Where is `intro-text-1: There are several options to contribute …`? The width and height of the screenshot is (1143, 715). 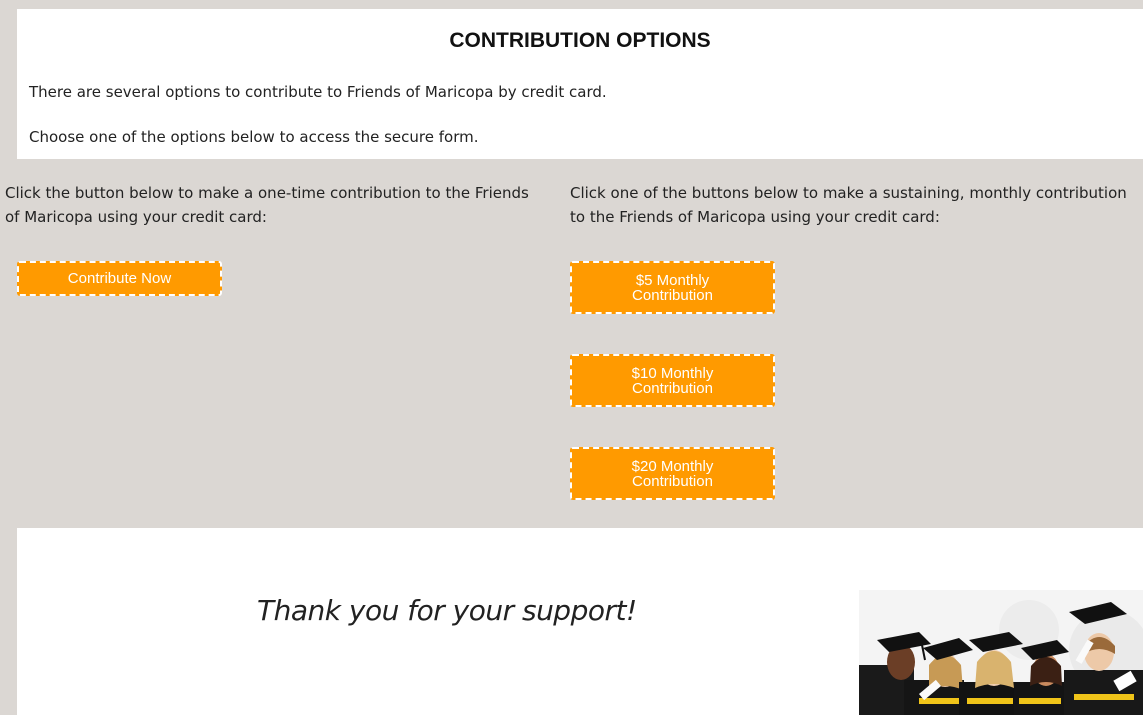 intro-text-1: There are several options to contribute … is located at coordinates (318, 92).